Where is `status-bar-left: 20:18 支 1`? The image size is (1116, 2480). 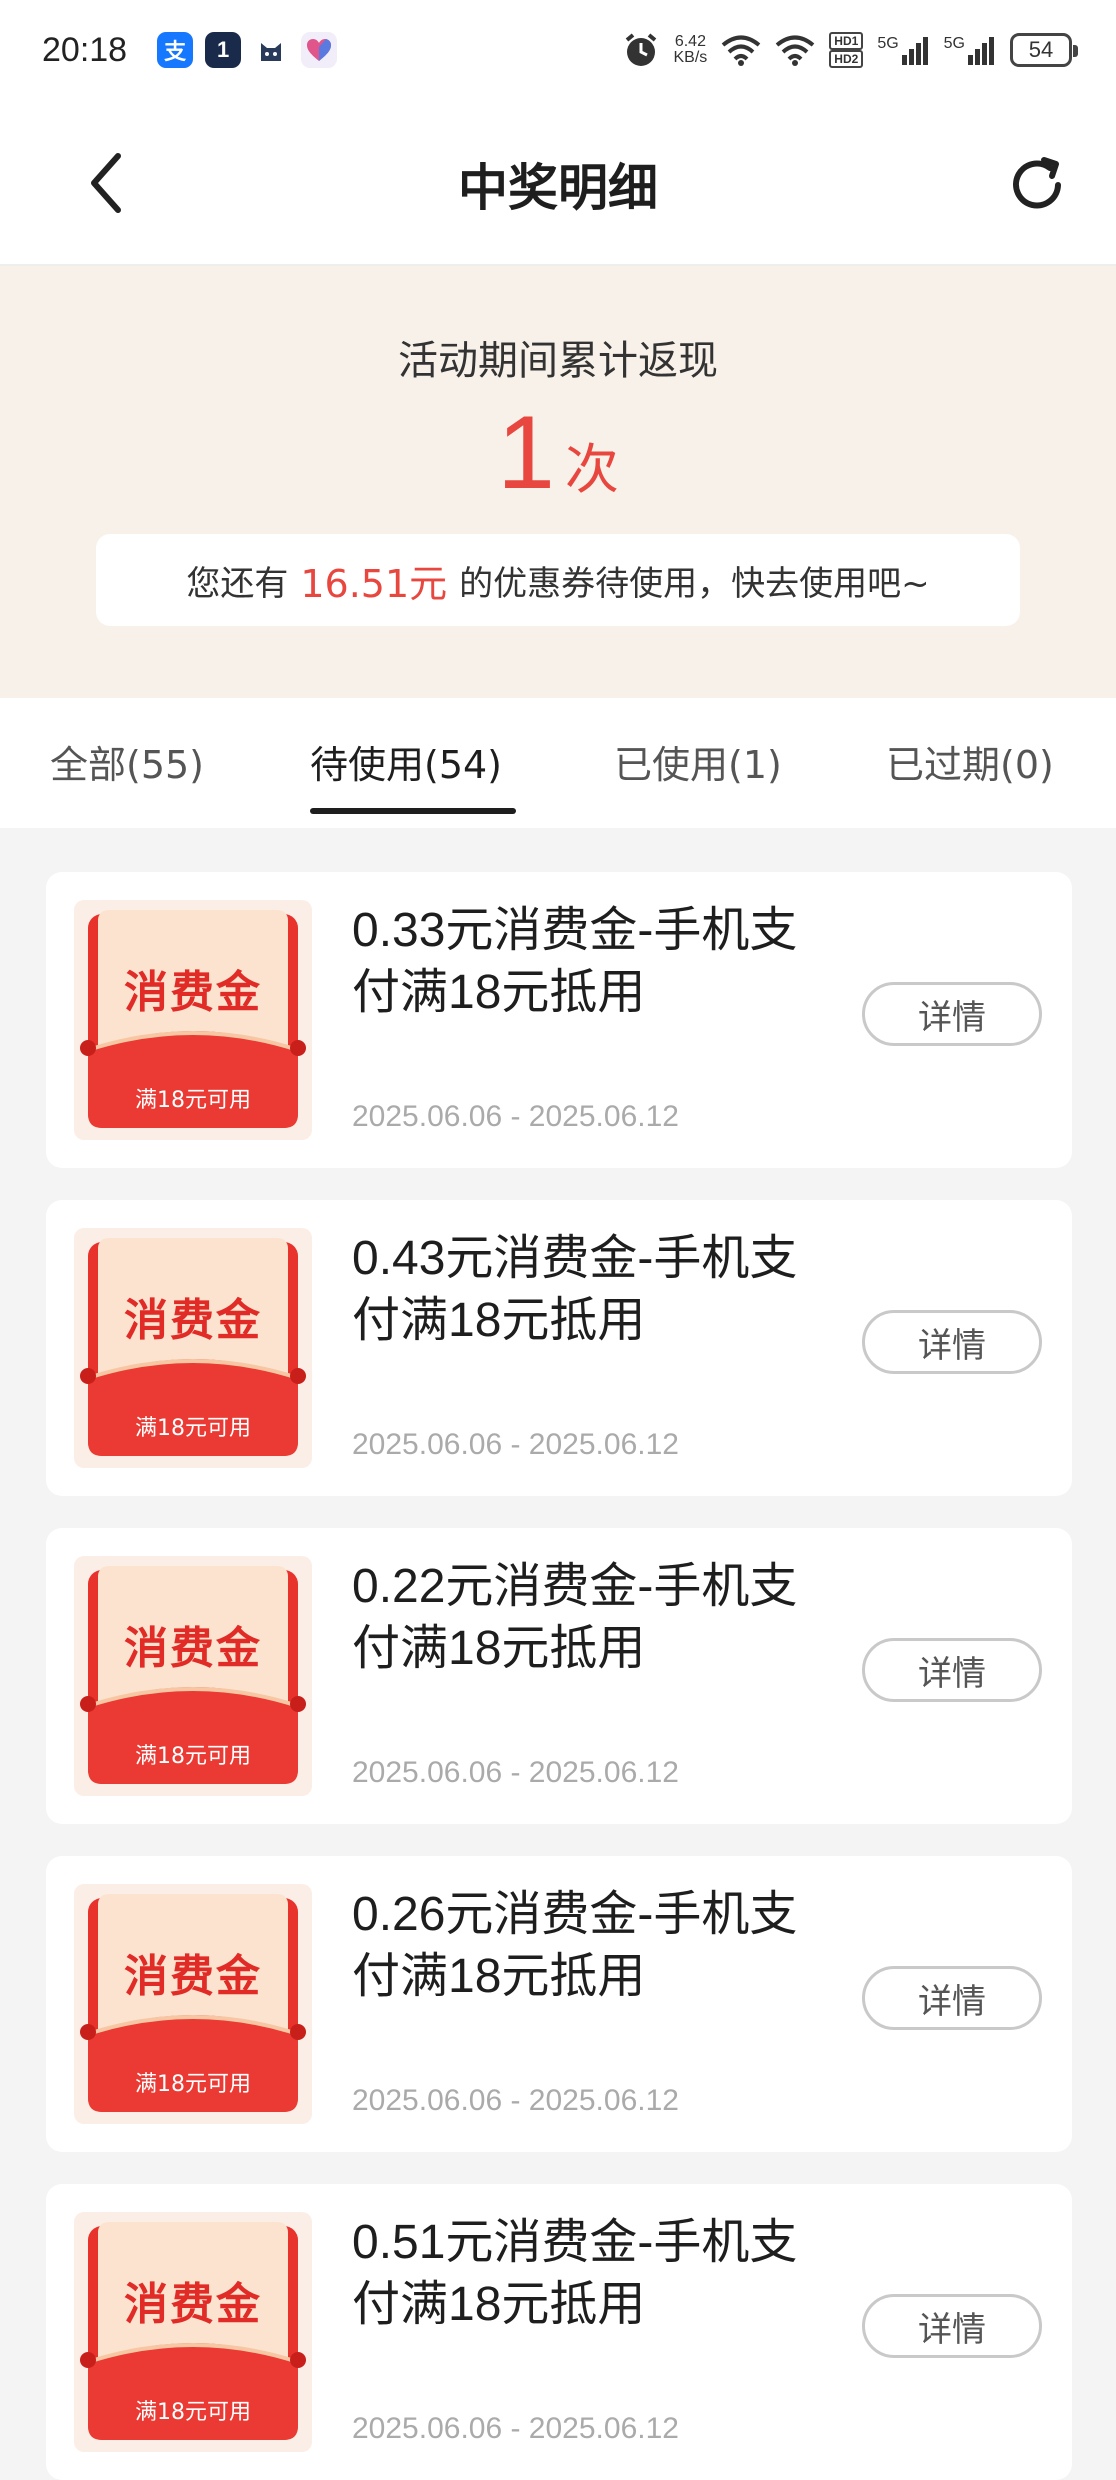
status-bar-left: 20:18 支 1 is located at coordinates (190, 50).